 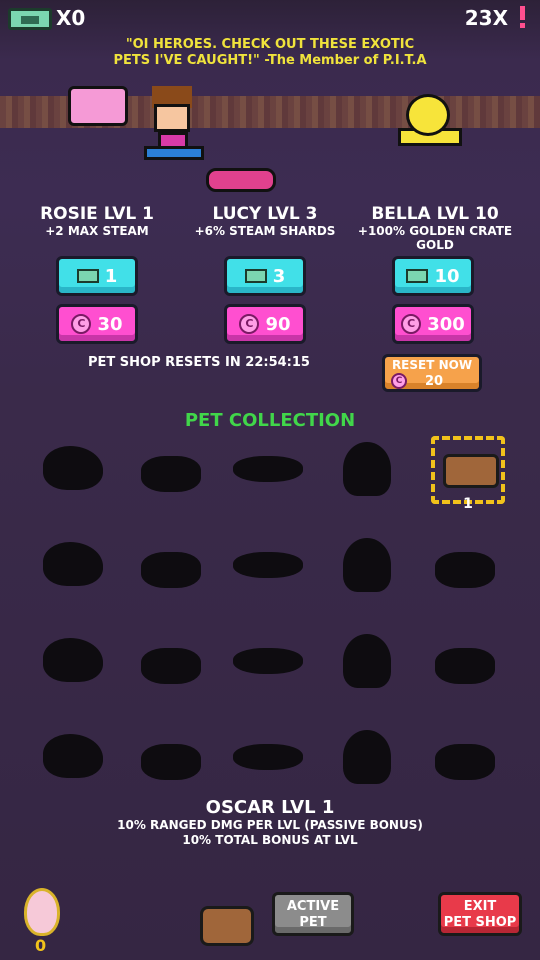 What do you see at coordinates (447, 276) in the screenshot?
I see `cash-price: 10` at bounding box center [447, 276].